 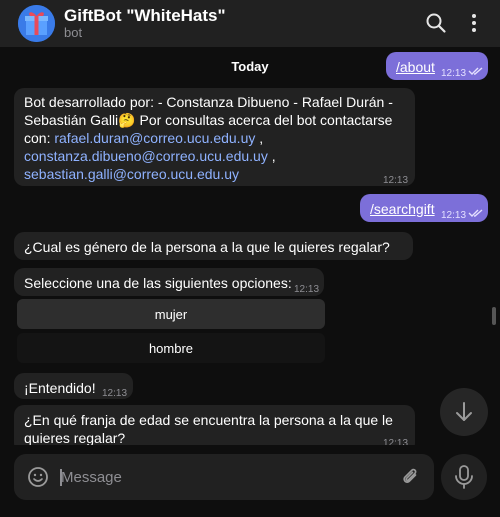 I want to click on more-vertical-icon, so click(x=474, y=23).